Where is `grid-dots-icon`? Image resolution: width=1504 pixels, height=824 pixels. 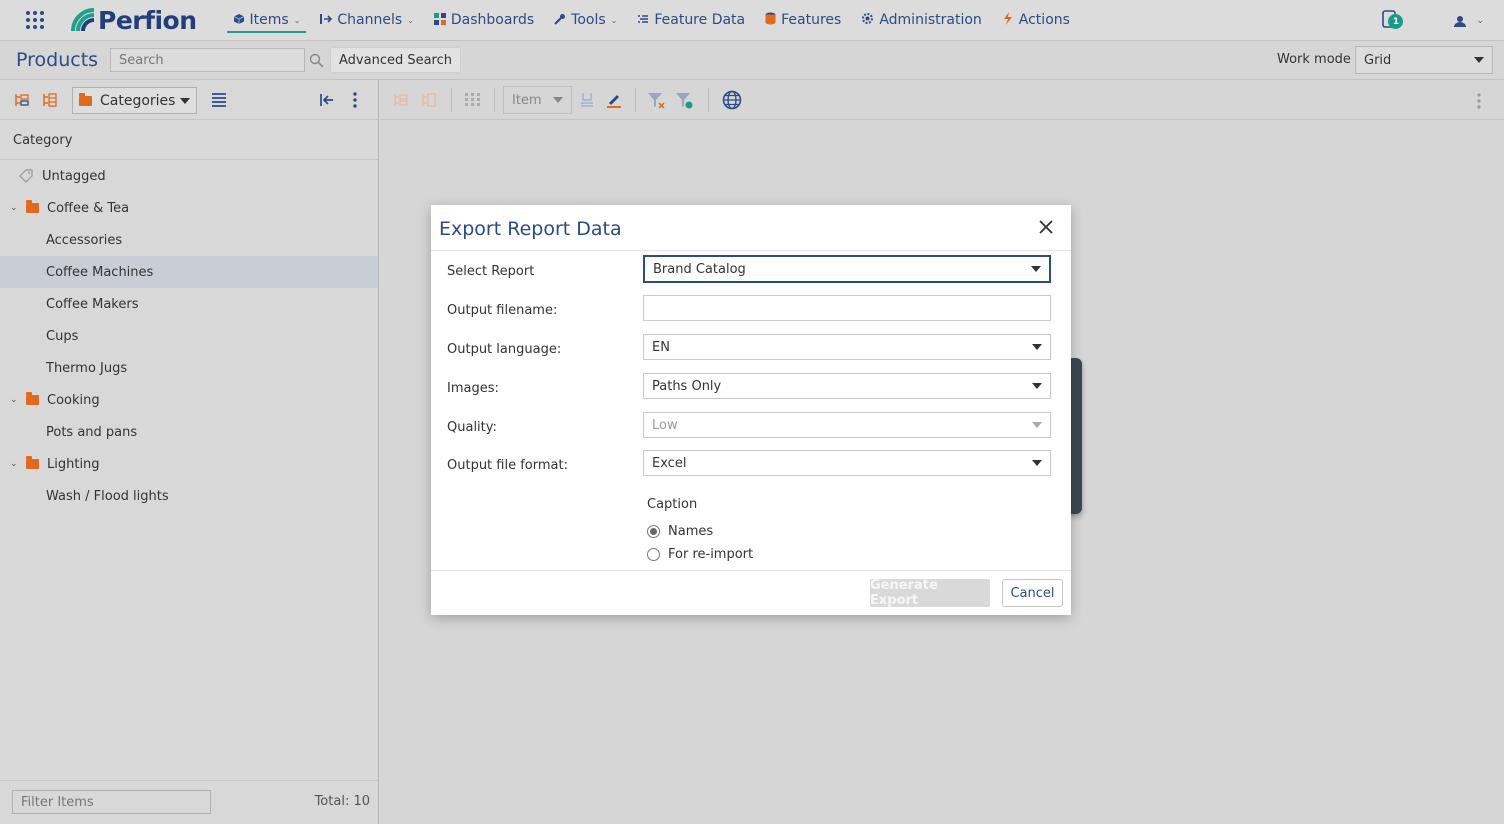
grid-dots-icon is located at coordinates (473, 100).